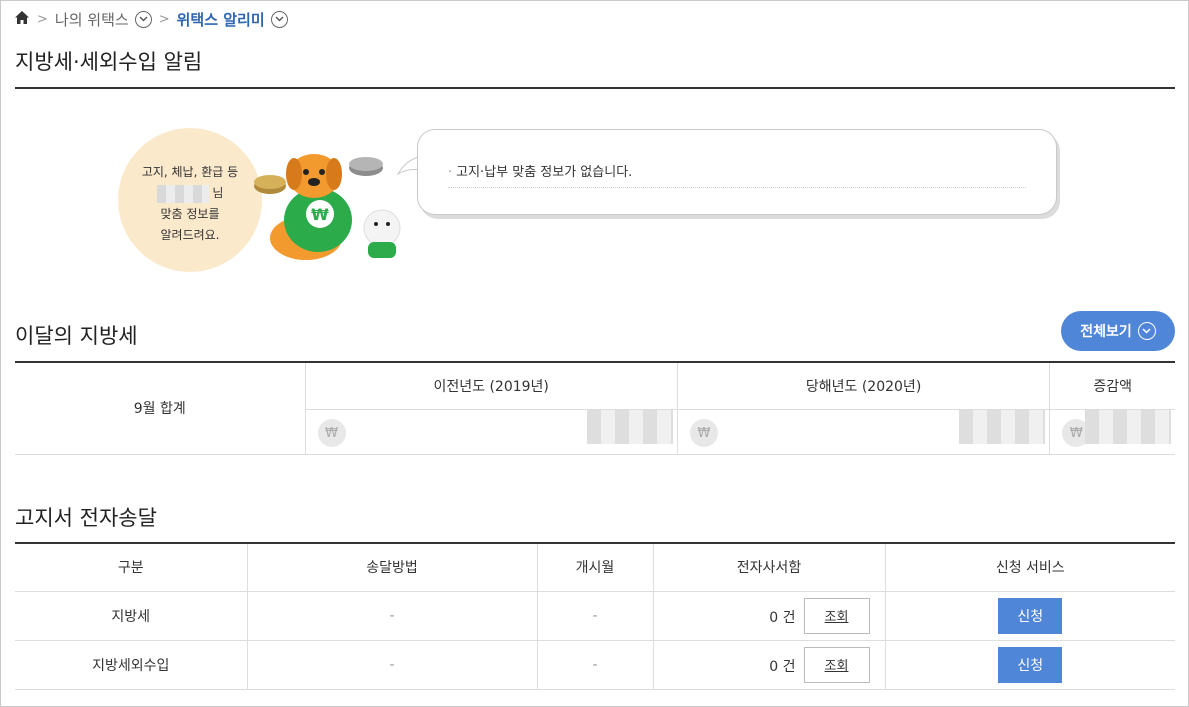  I want to click on column-header: 전자사서함, so click(769, 567).